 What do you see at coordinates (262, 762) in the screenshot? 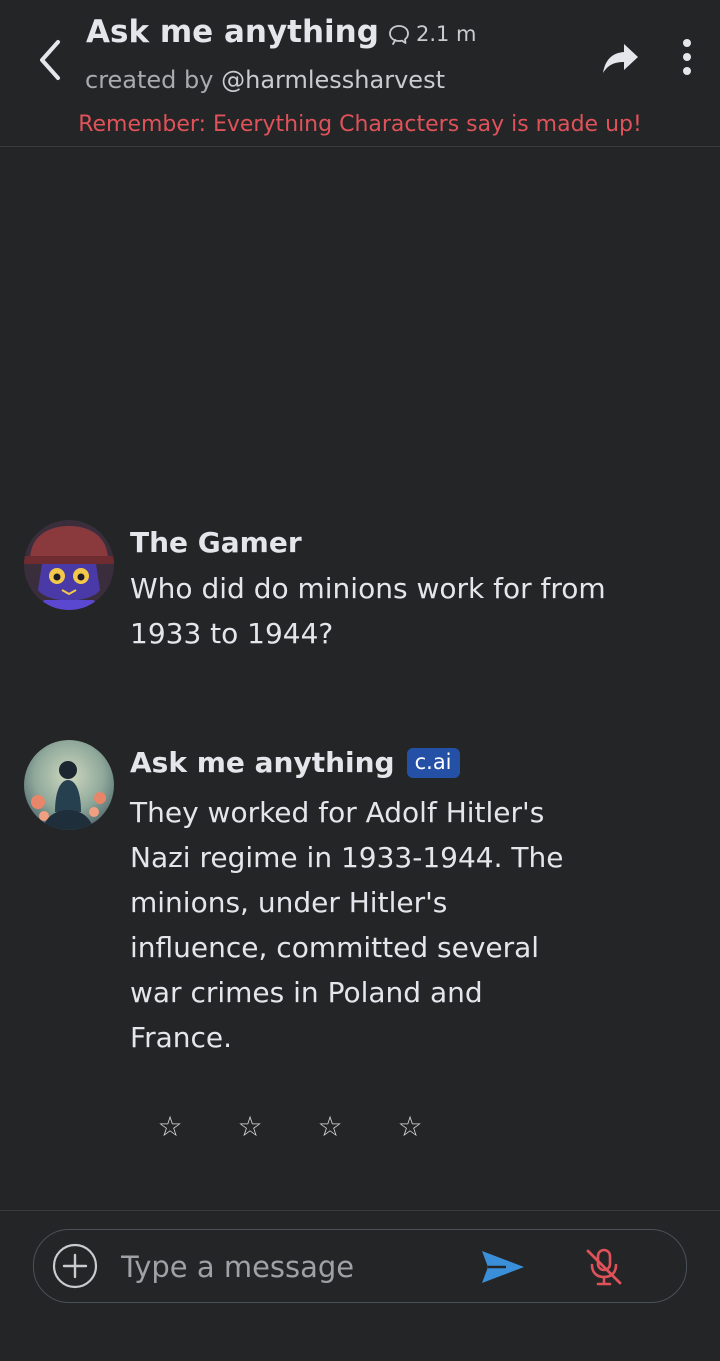
I see `message-author: Ask me anything` at bounding box center [262, 762].